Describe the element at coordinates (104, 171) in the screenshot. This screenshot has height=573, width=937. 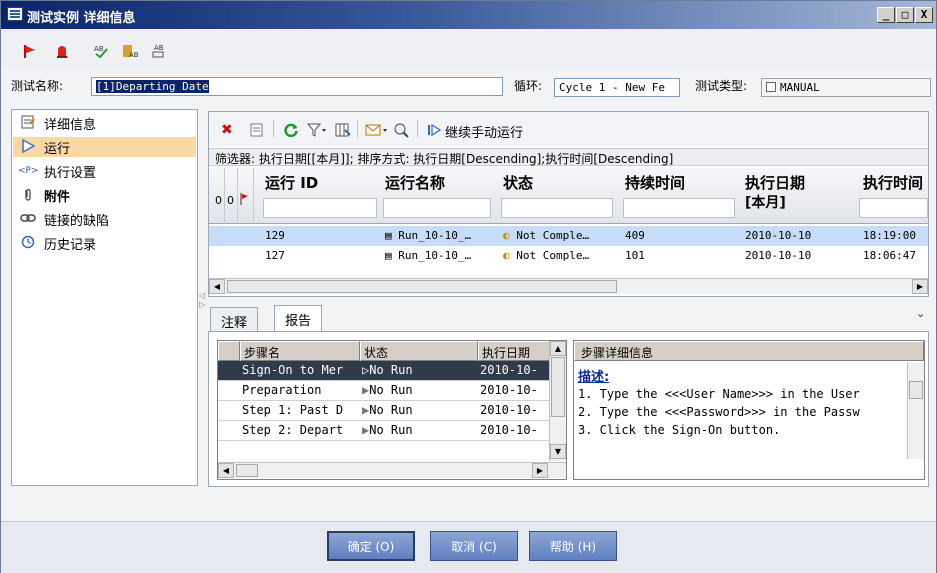
I see `nav-item-exec-settings: <P> 执行设置` at that location.